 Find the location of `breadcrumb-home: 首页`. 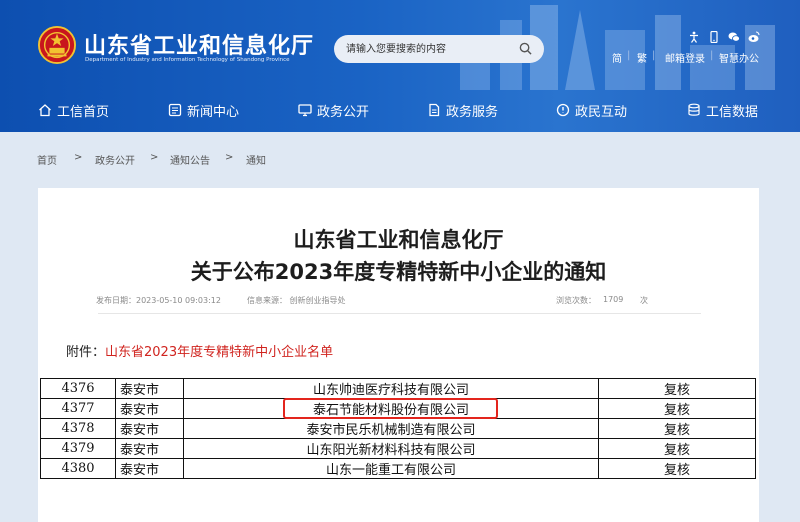

breadcrumb-home: 首页 is located at coordinates (47, 159).